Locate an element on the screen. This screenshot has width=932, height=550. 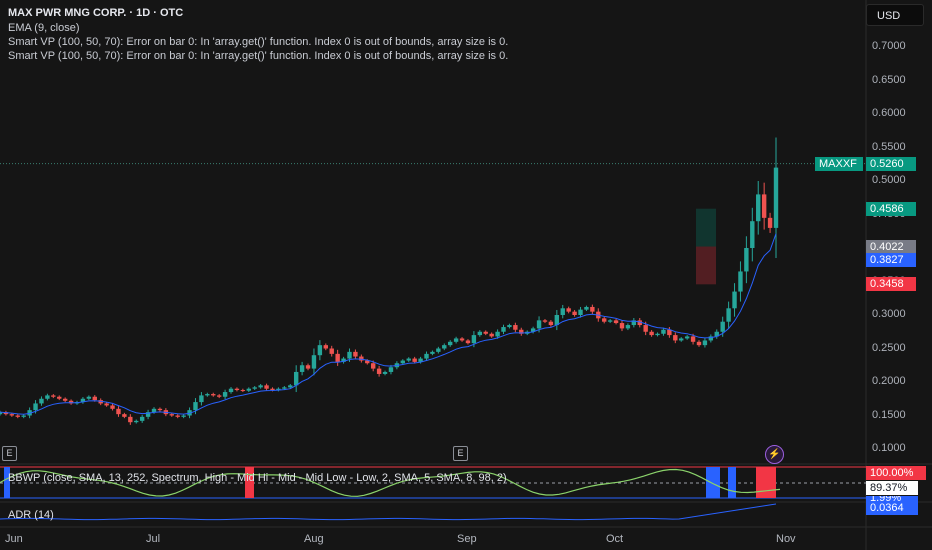
position-target-zone is located at coordinates (706, 227).